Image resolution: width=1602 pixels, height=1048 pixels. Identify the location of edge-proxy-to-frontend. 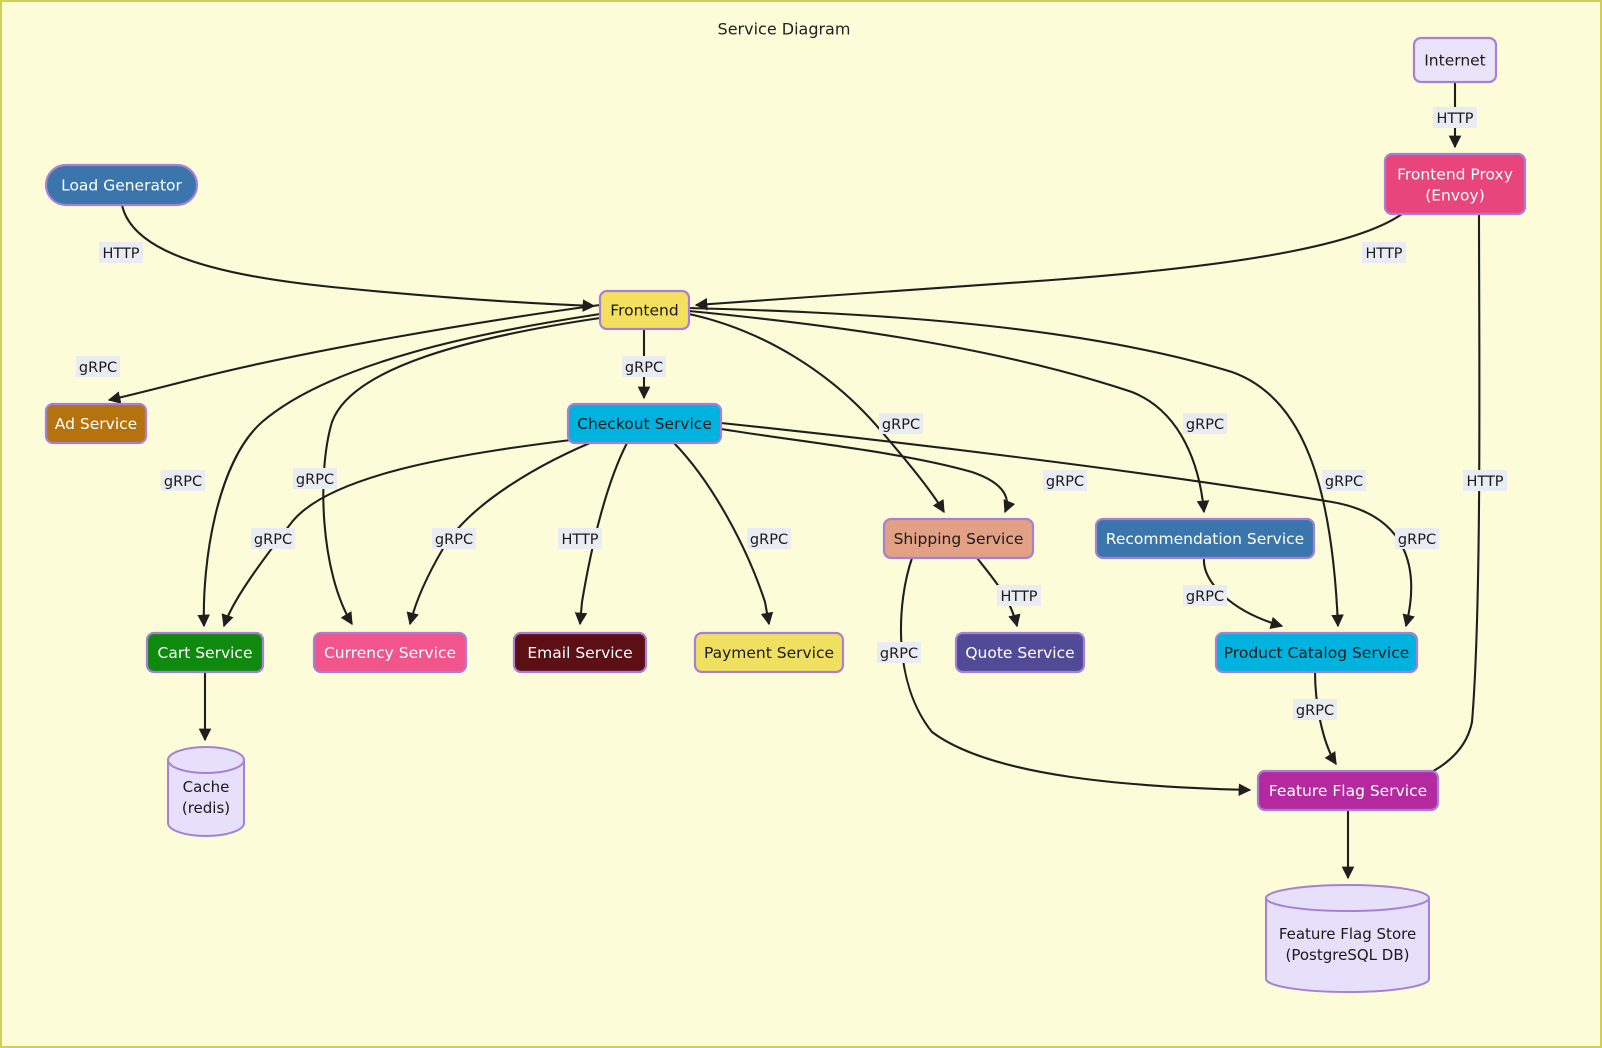
(1048, 262).